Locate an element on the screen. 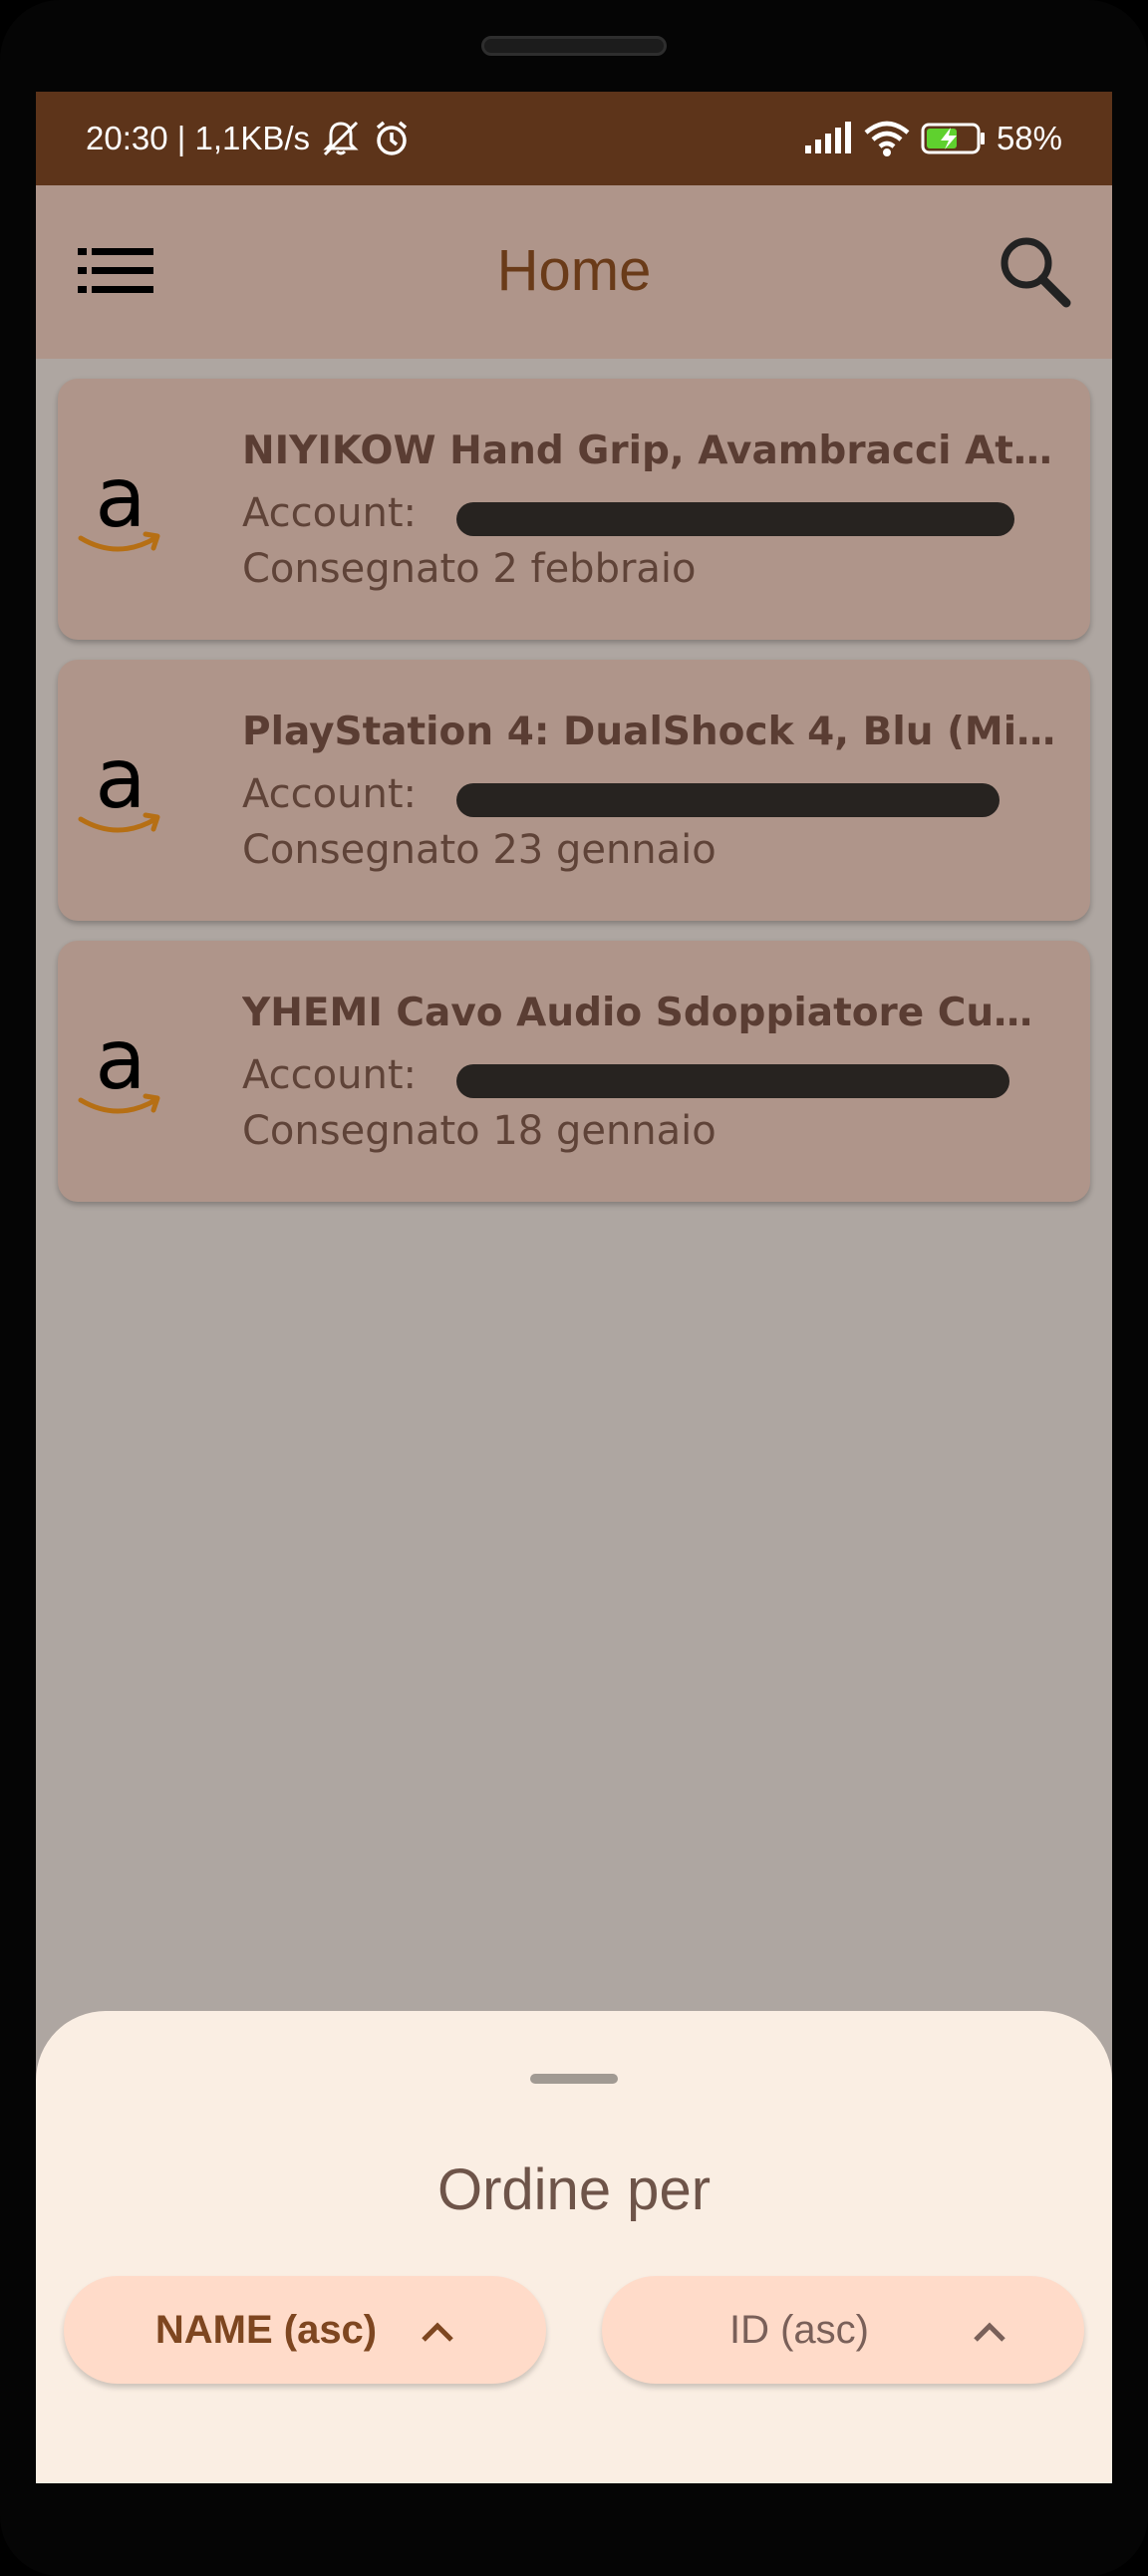  page-title: Home is located at coordinates (574, 270).